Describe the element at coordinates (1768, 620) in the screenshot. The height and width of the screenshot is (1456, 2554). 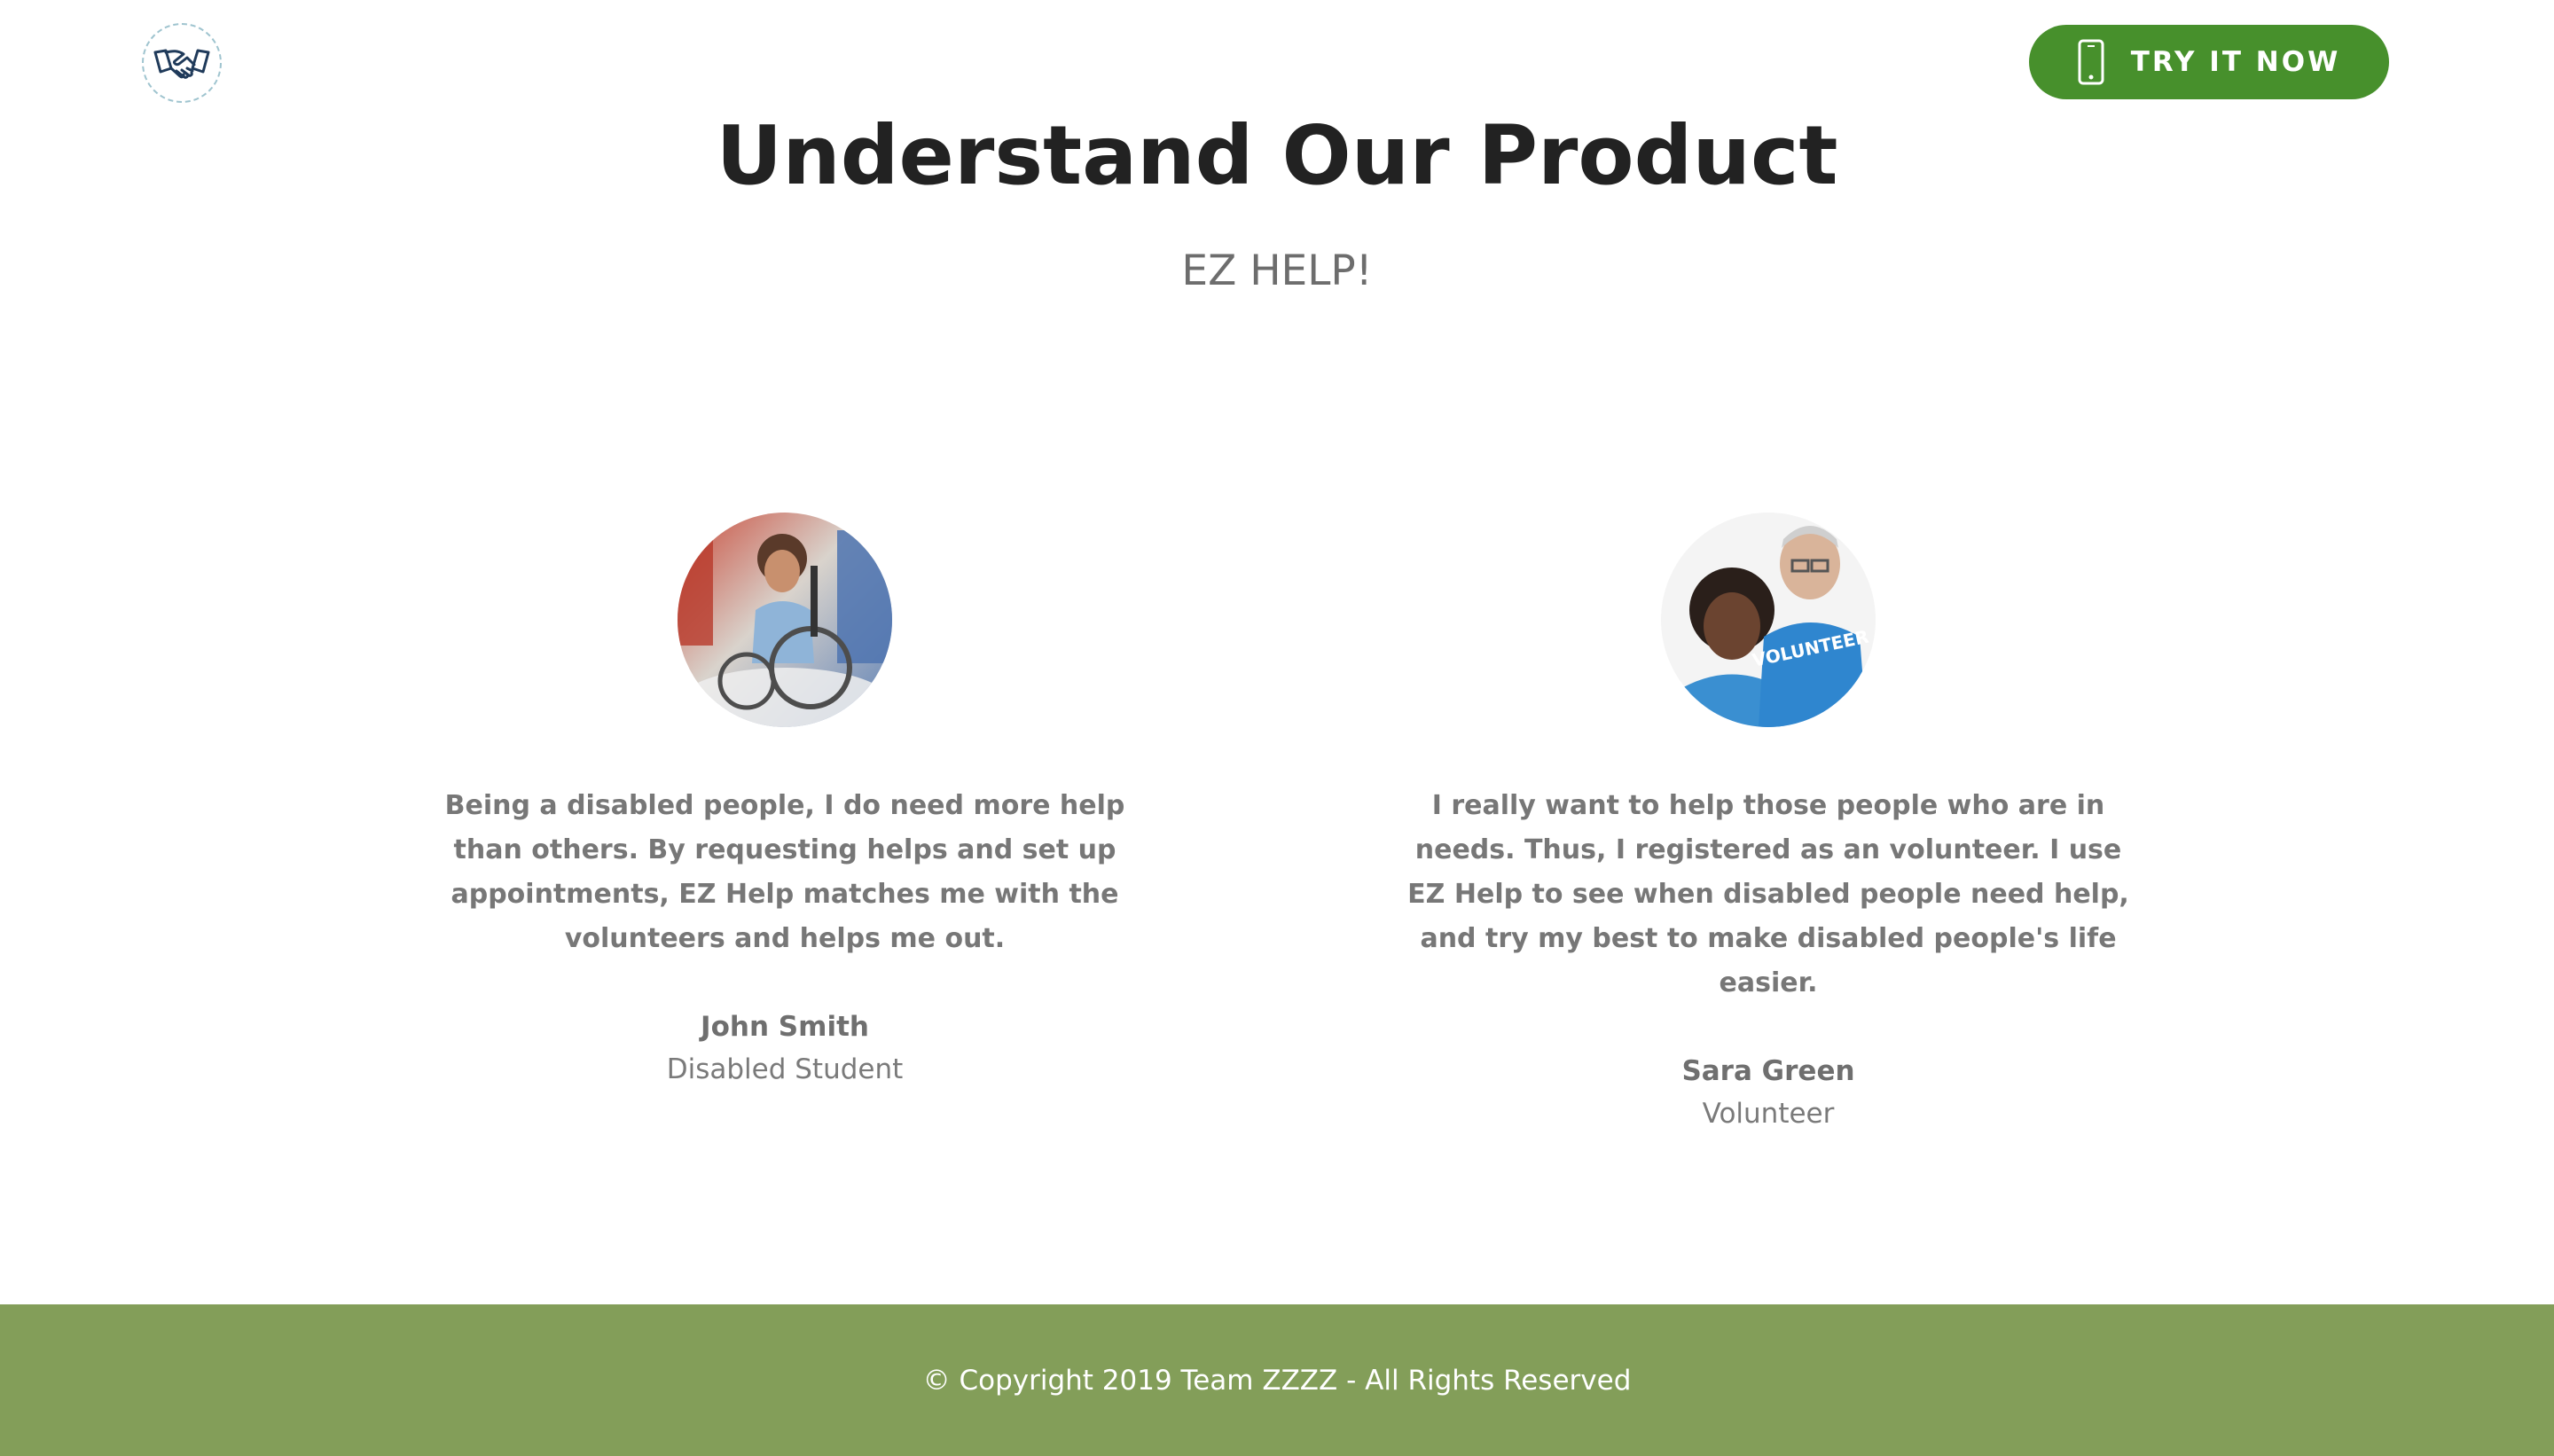
I see `avatar-photo: VOLUNTEER` at that location.